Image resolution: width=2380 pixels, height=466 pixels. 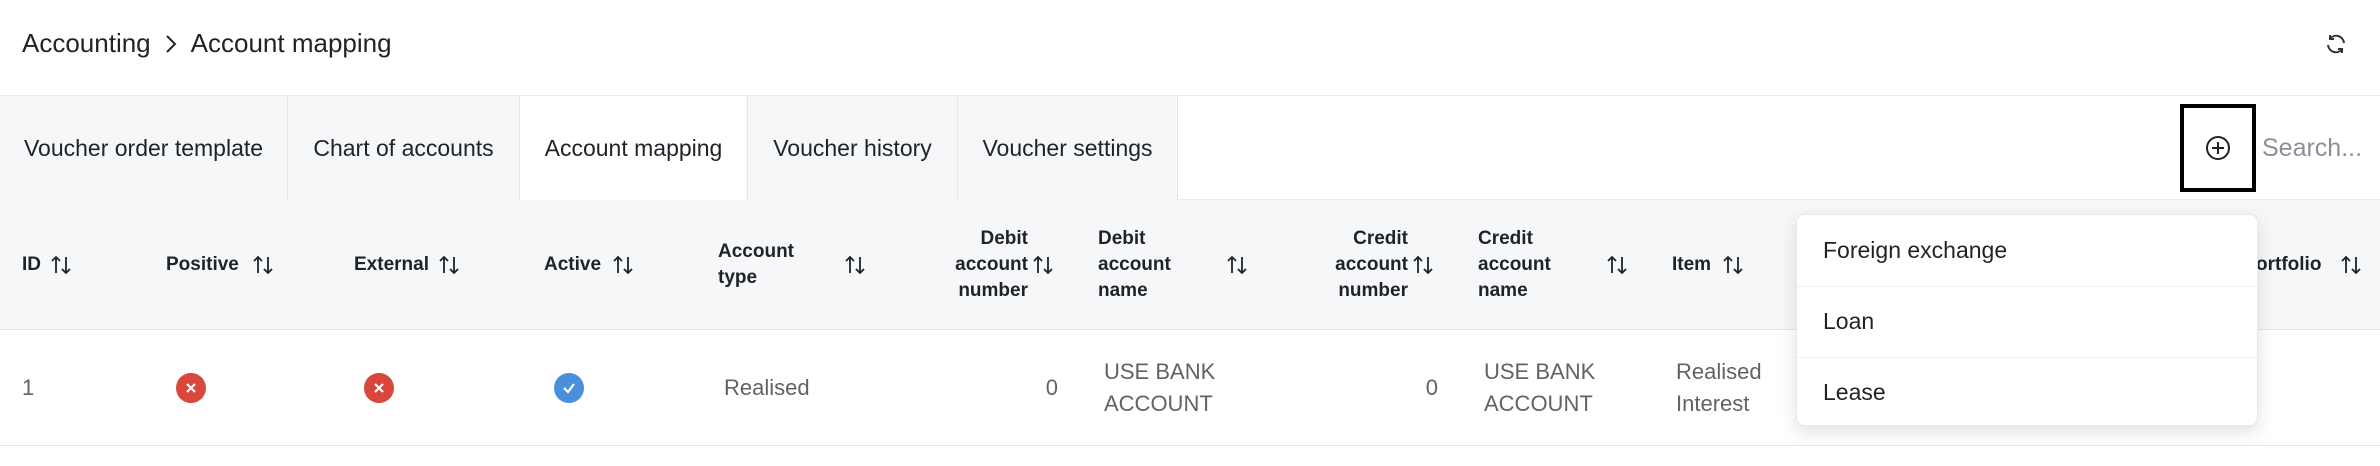 I want to click on search-input, so click(x=2318, y=148).